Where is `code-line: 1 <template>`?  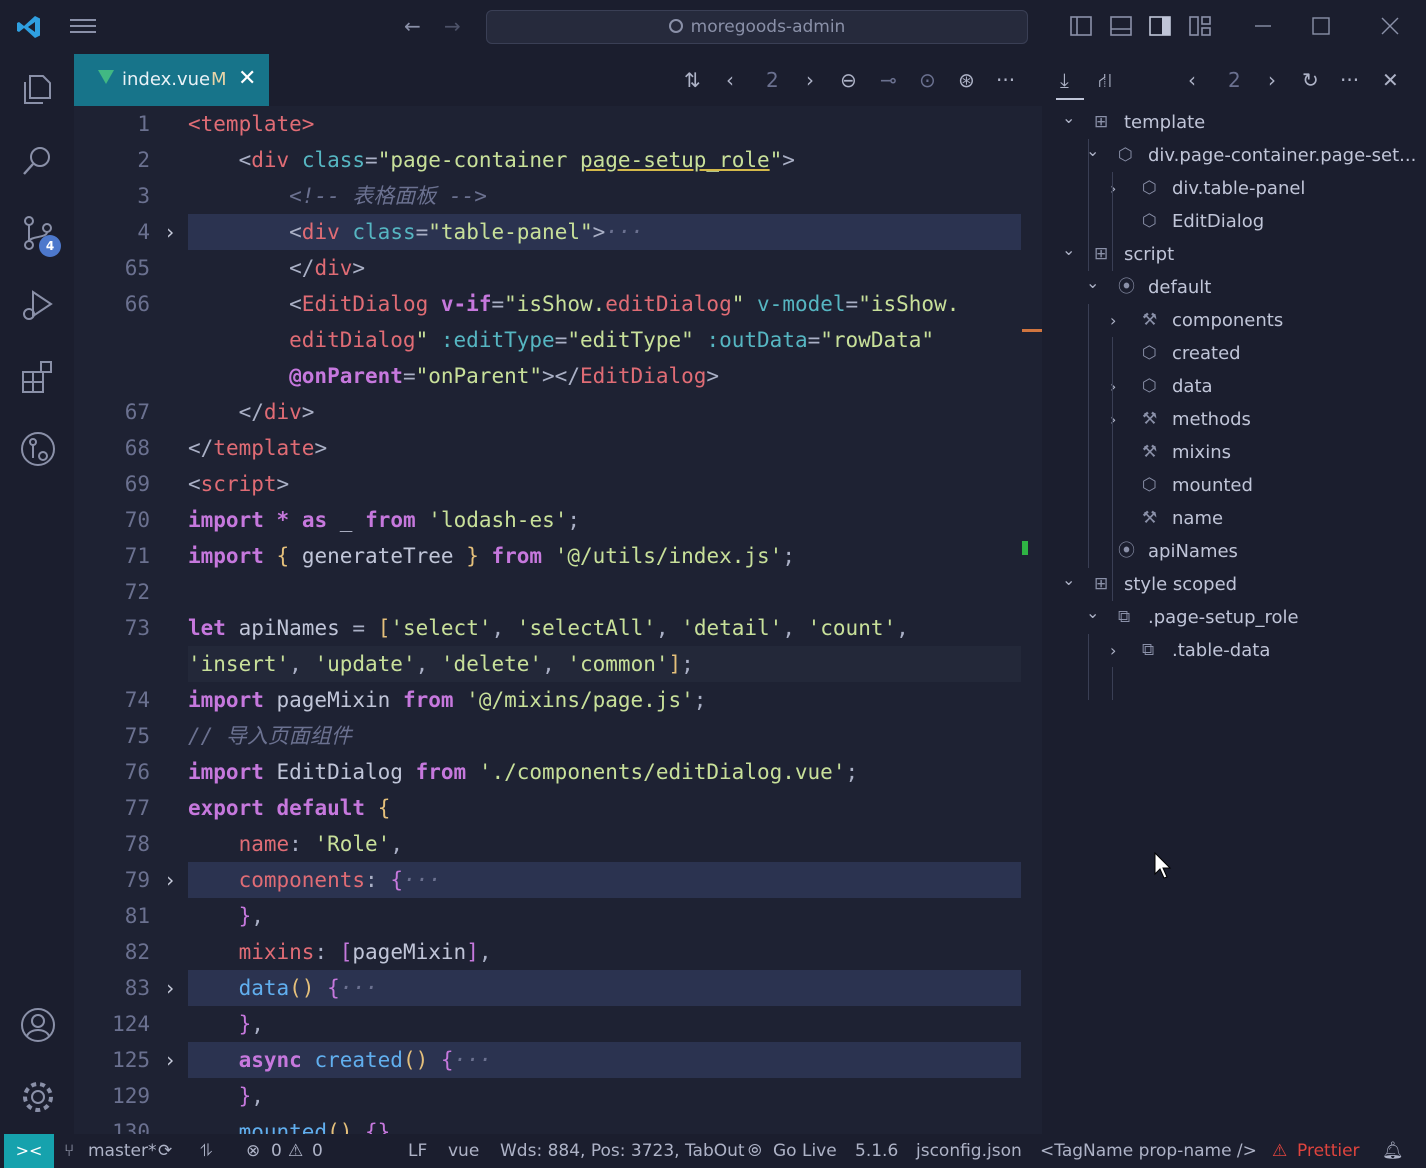 code-line: 1 <template> is located at coordinates (558, 124).